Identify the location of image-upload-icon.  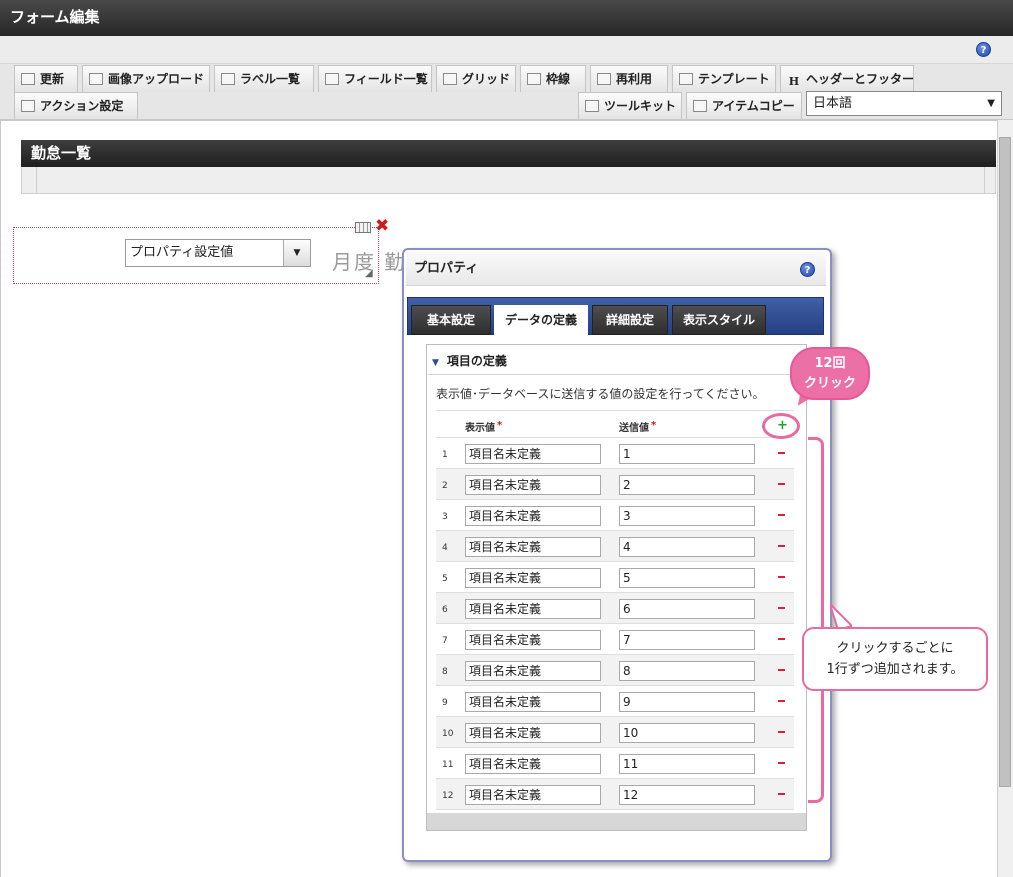
(96, 79).